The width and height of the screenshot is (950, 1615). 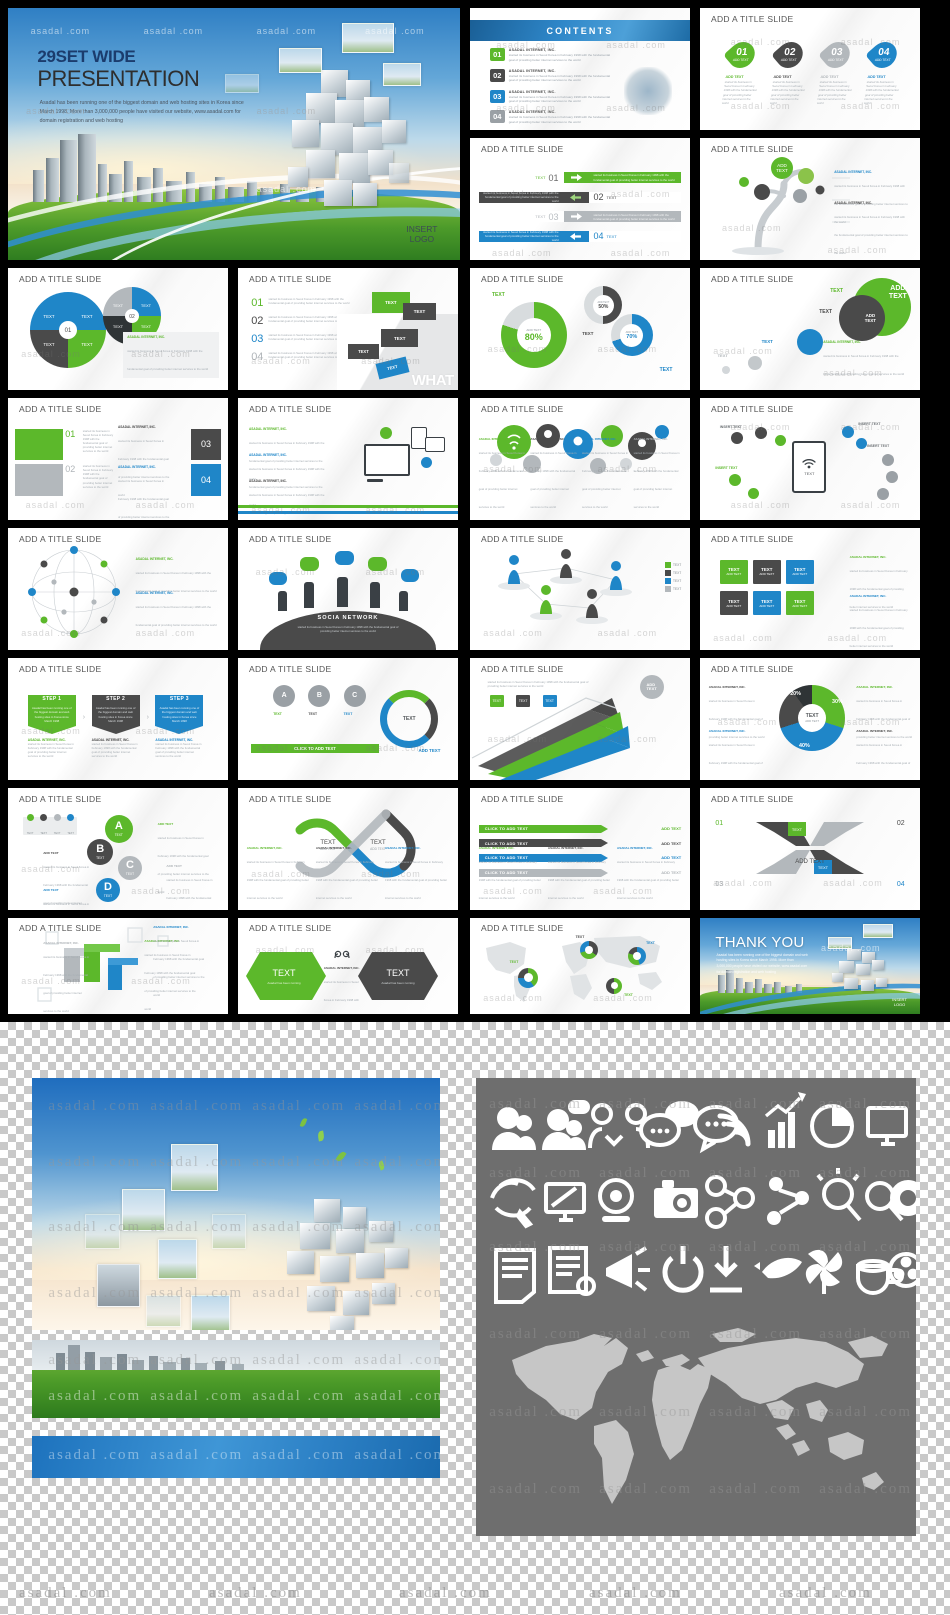 I want to click on donut-chart-tertiary: ADD TEXT 70%, so click(x=631, y=335).